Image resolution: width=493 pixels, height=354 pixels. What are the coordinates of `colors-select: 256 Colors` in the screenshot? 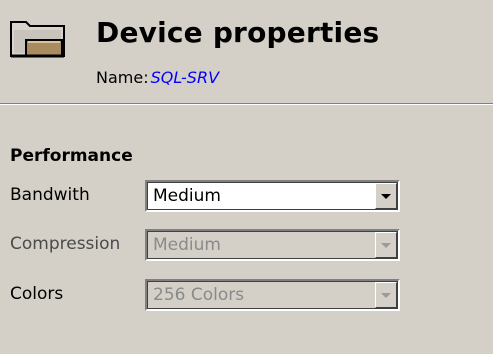 It's located at (272, 295).